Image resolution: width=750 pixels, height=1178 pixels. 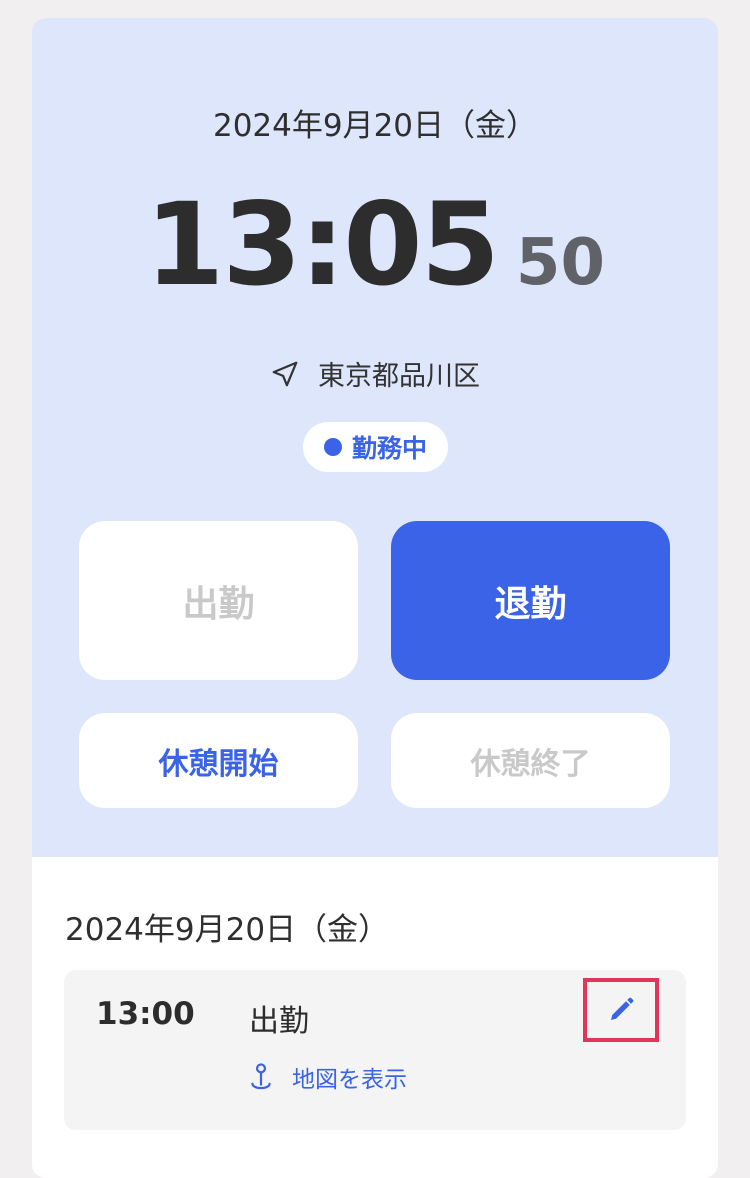 I want to click on navigation-arrow-icon, so click(x=285, y=373).